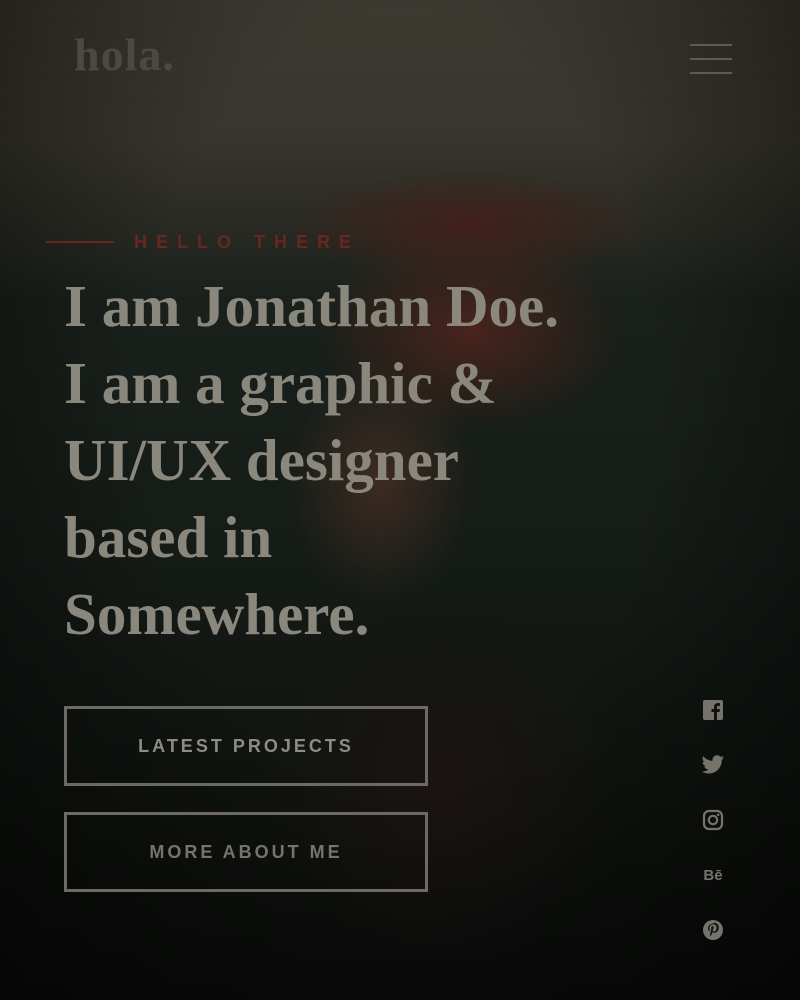  What do you see at coordinates (280, 383) in the screenshot?
I see `headline-line: I am a graphic &` at bounding box center [280, 383].